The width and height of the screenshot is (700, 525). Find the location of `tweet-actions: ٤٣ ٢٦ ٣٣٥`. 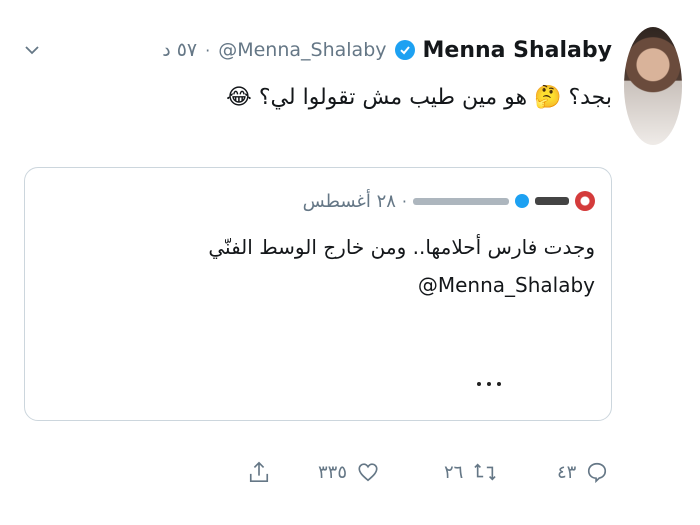

tweet-actions: ٤٣ ٢٦ ٣٣٥ is located at coordinates (350, 472).